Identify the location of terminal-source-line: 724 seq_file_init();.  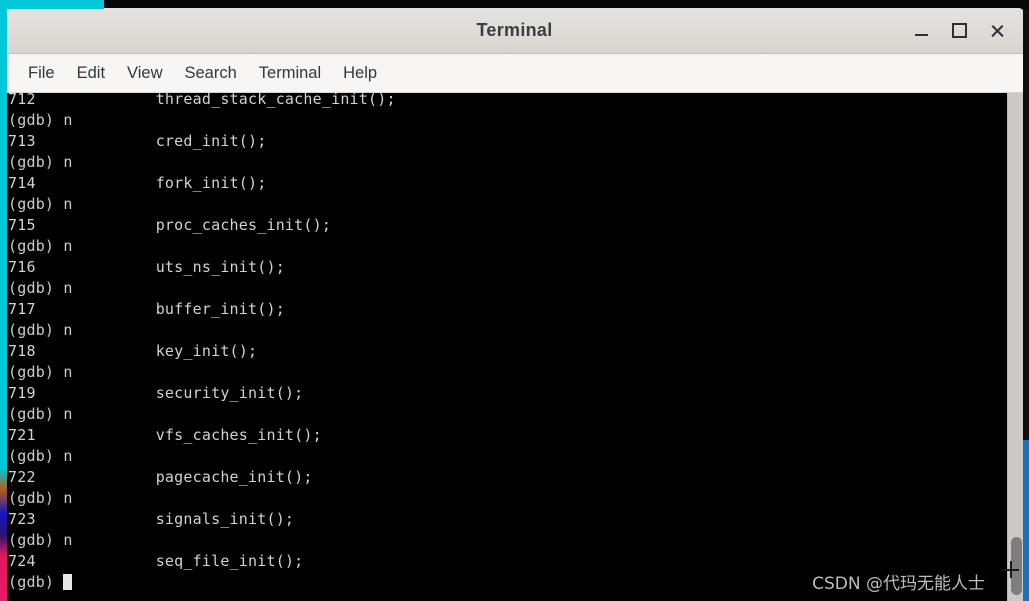
(202, 561).